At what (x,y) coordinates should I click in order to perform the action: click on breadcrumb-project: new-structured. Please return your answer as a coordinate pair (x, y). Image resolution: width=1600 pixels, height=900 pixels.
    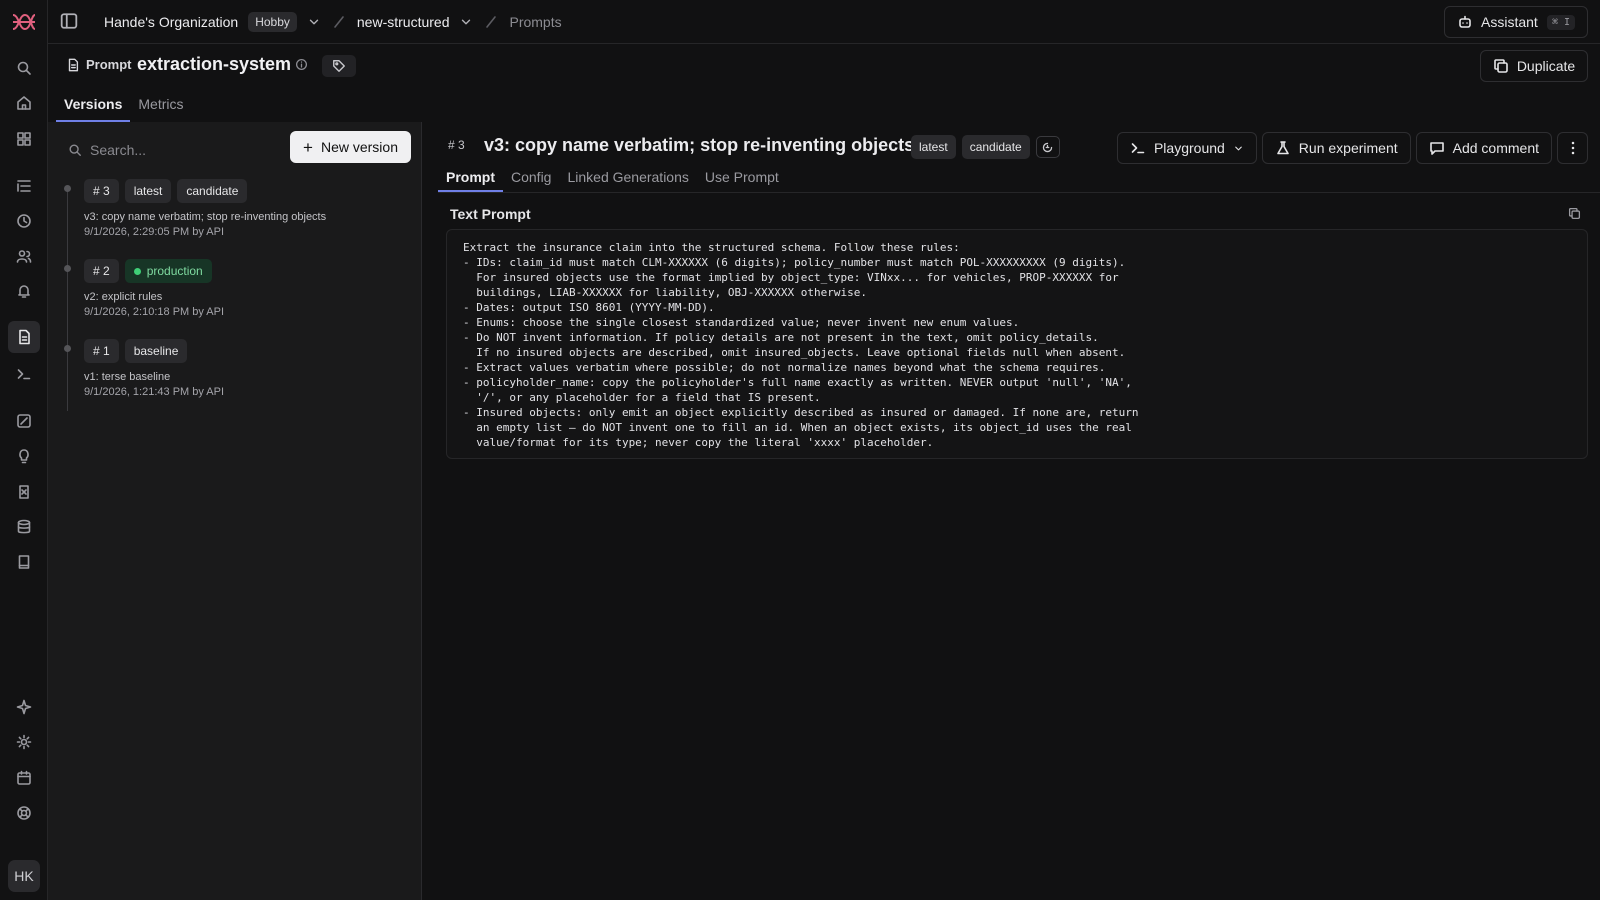
    Looking at the image, I should click on (403, 22).